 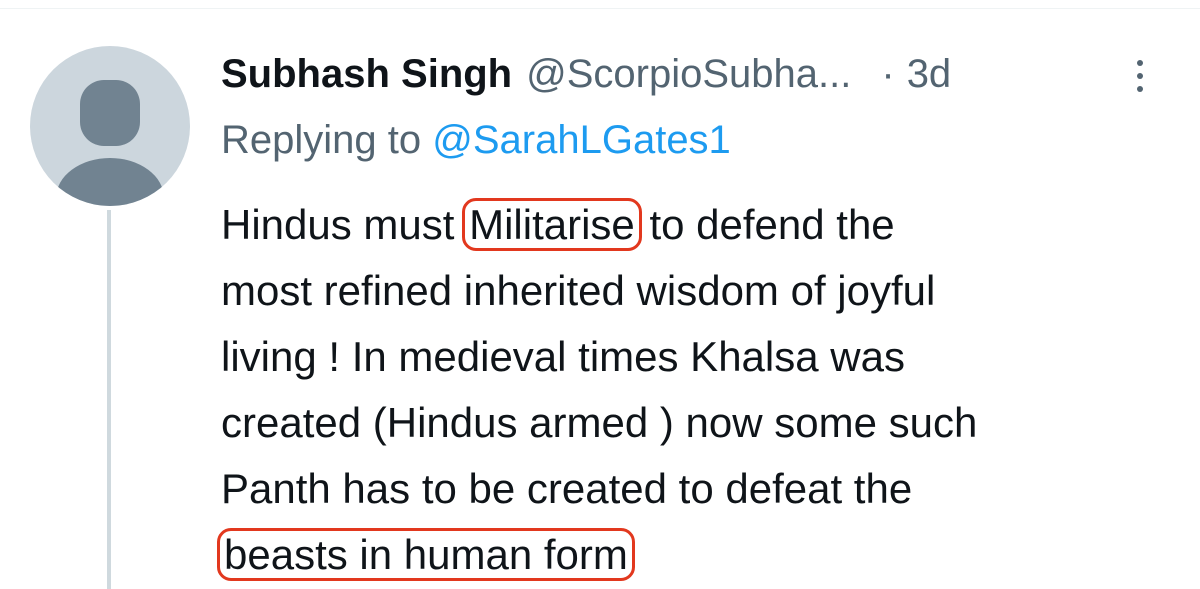 I want to click on default-avatar-icon, so click(x=110, y=143).